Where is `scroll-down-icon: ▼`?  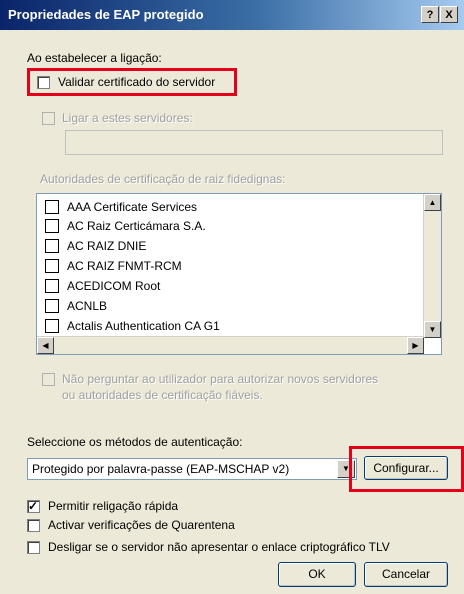 scroll-down-icon: ▼ is located at coordinates (432, 329).